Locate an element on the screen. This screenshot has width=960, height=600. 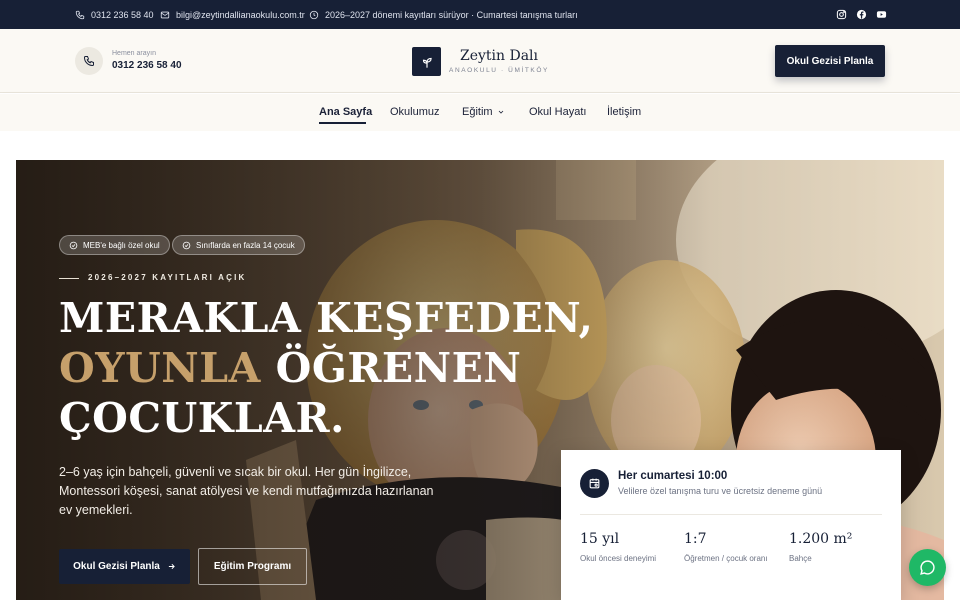
instagram-link is located at coordinates (841, 14).